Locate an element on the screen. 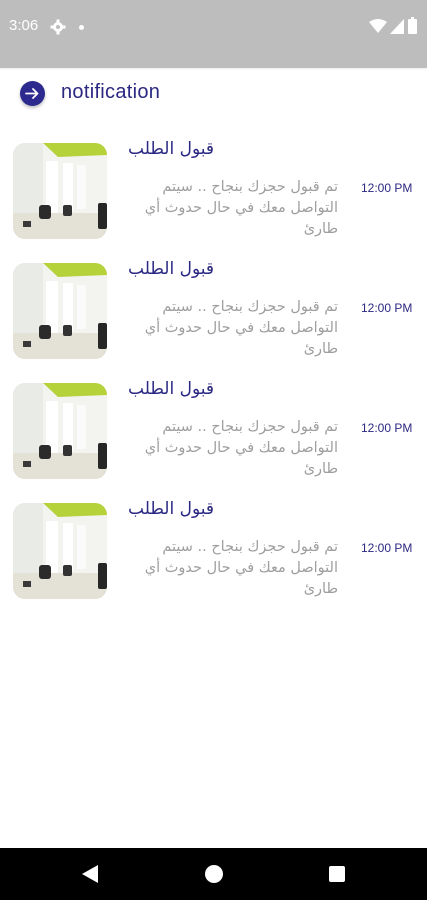  app-header: notification is located at coordinates (213, 96).